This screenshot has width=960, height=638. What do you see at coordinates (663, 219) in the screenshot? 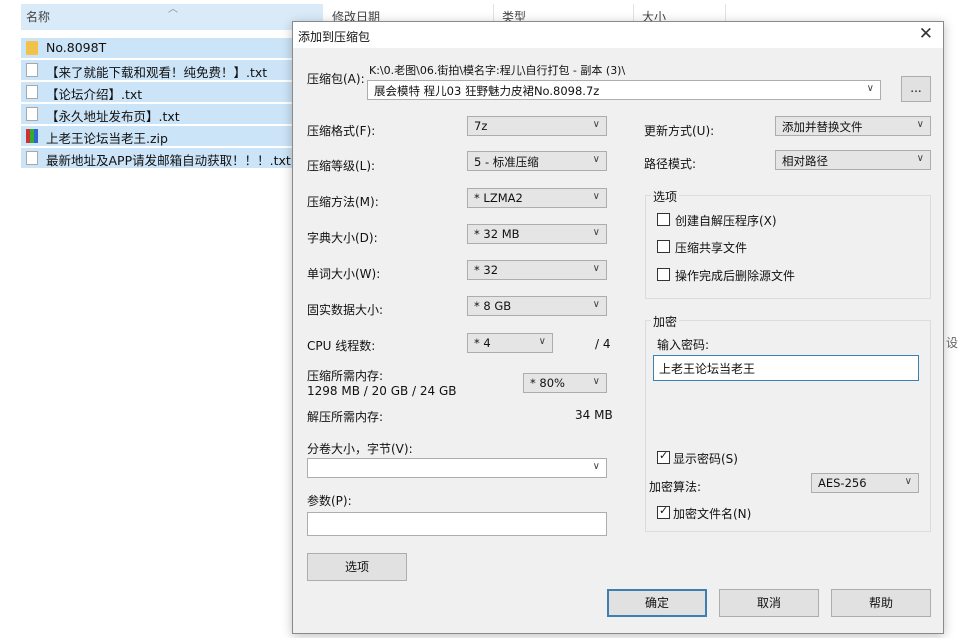
I see `sfx-checkbox` at bounding box center [663, 219].